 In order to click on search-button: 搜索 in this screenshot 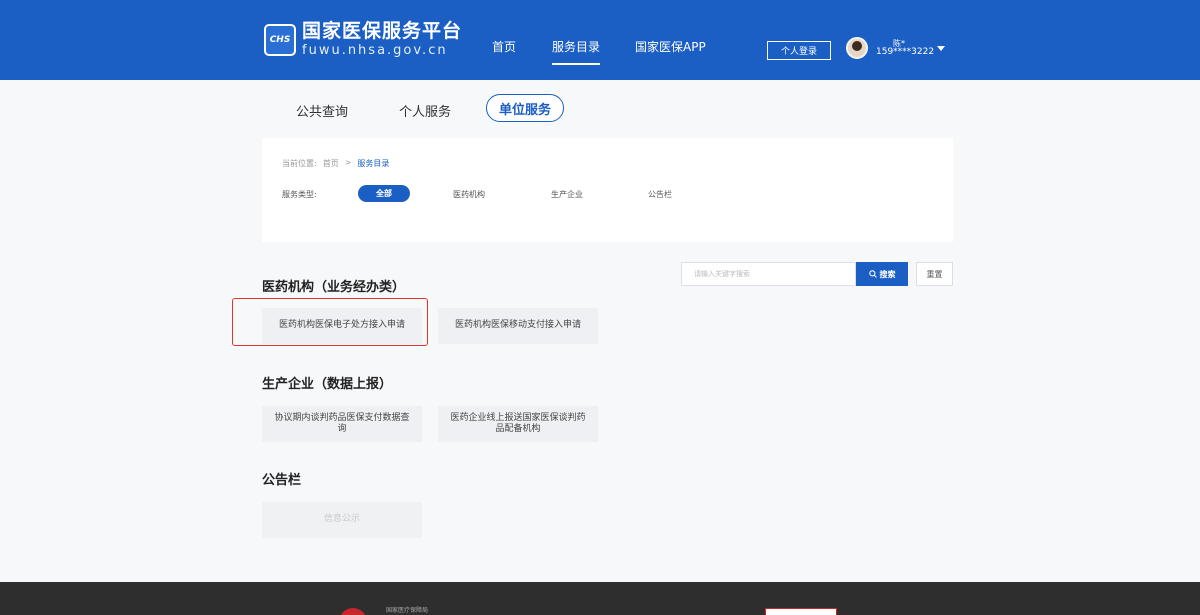, I will do `click(882, 274)`.